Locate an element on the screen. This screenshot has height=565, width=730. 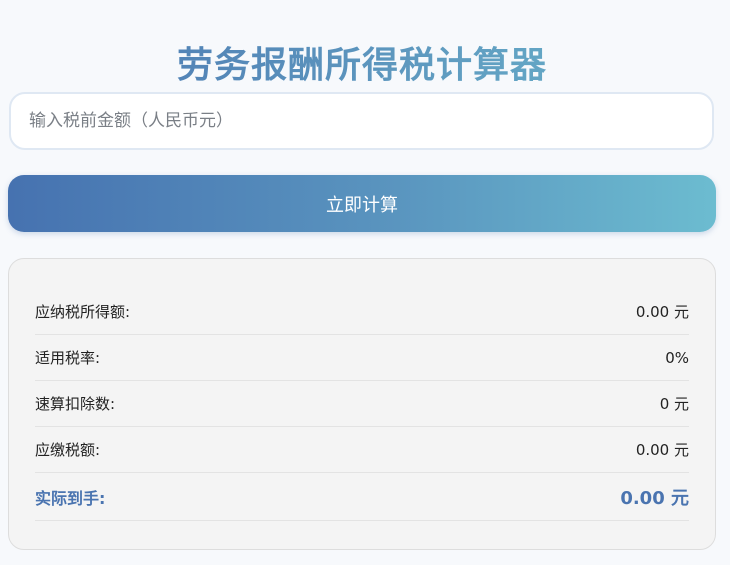
tax-rate-label: 适用税率: is located at coordinates (68, 358).